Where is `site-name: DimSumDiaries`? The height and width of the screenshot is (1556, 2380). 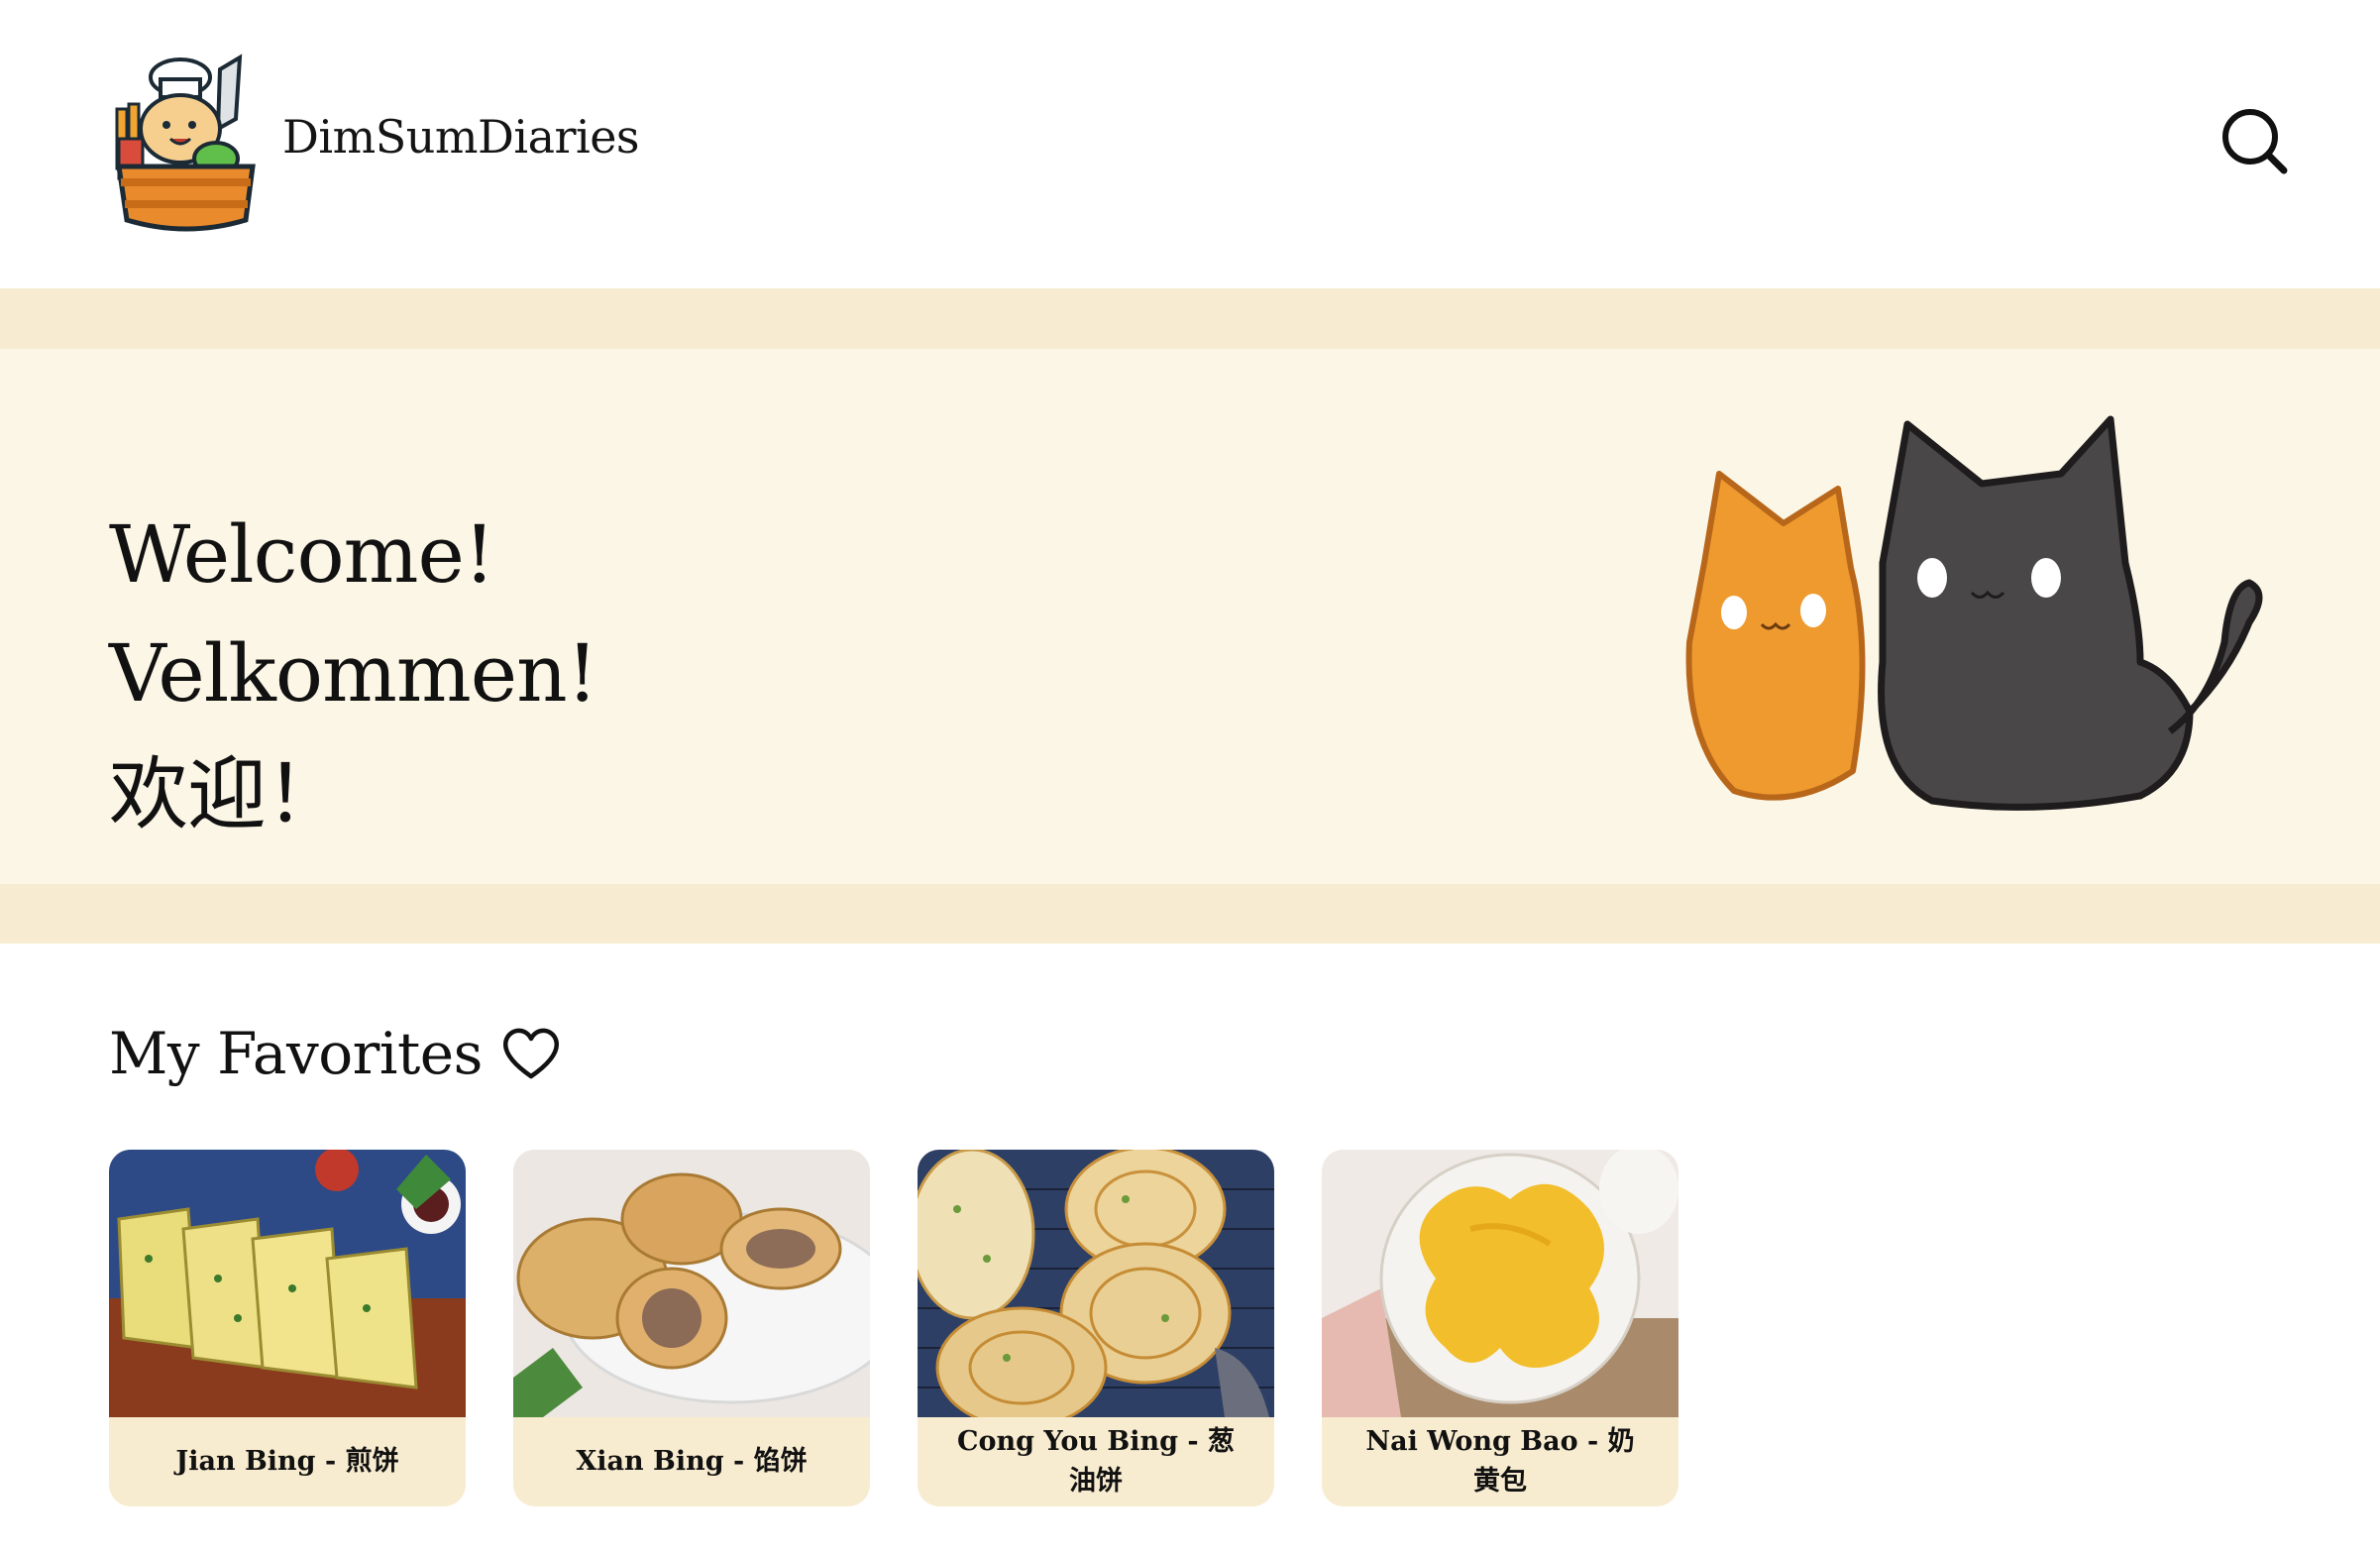 site-name: DimSumDiaries is located at coordinates (461, 137).